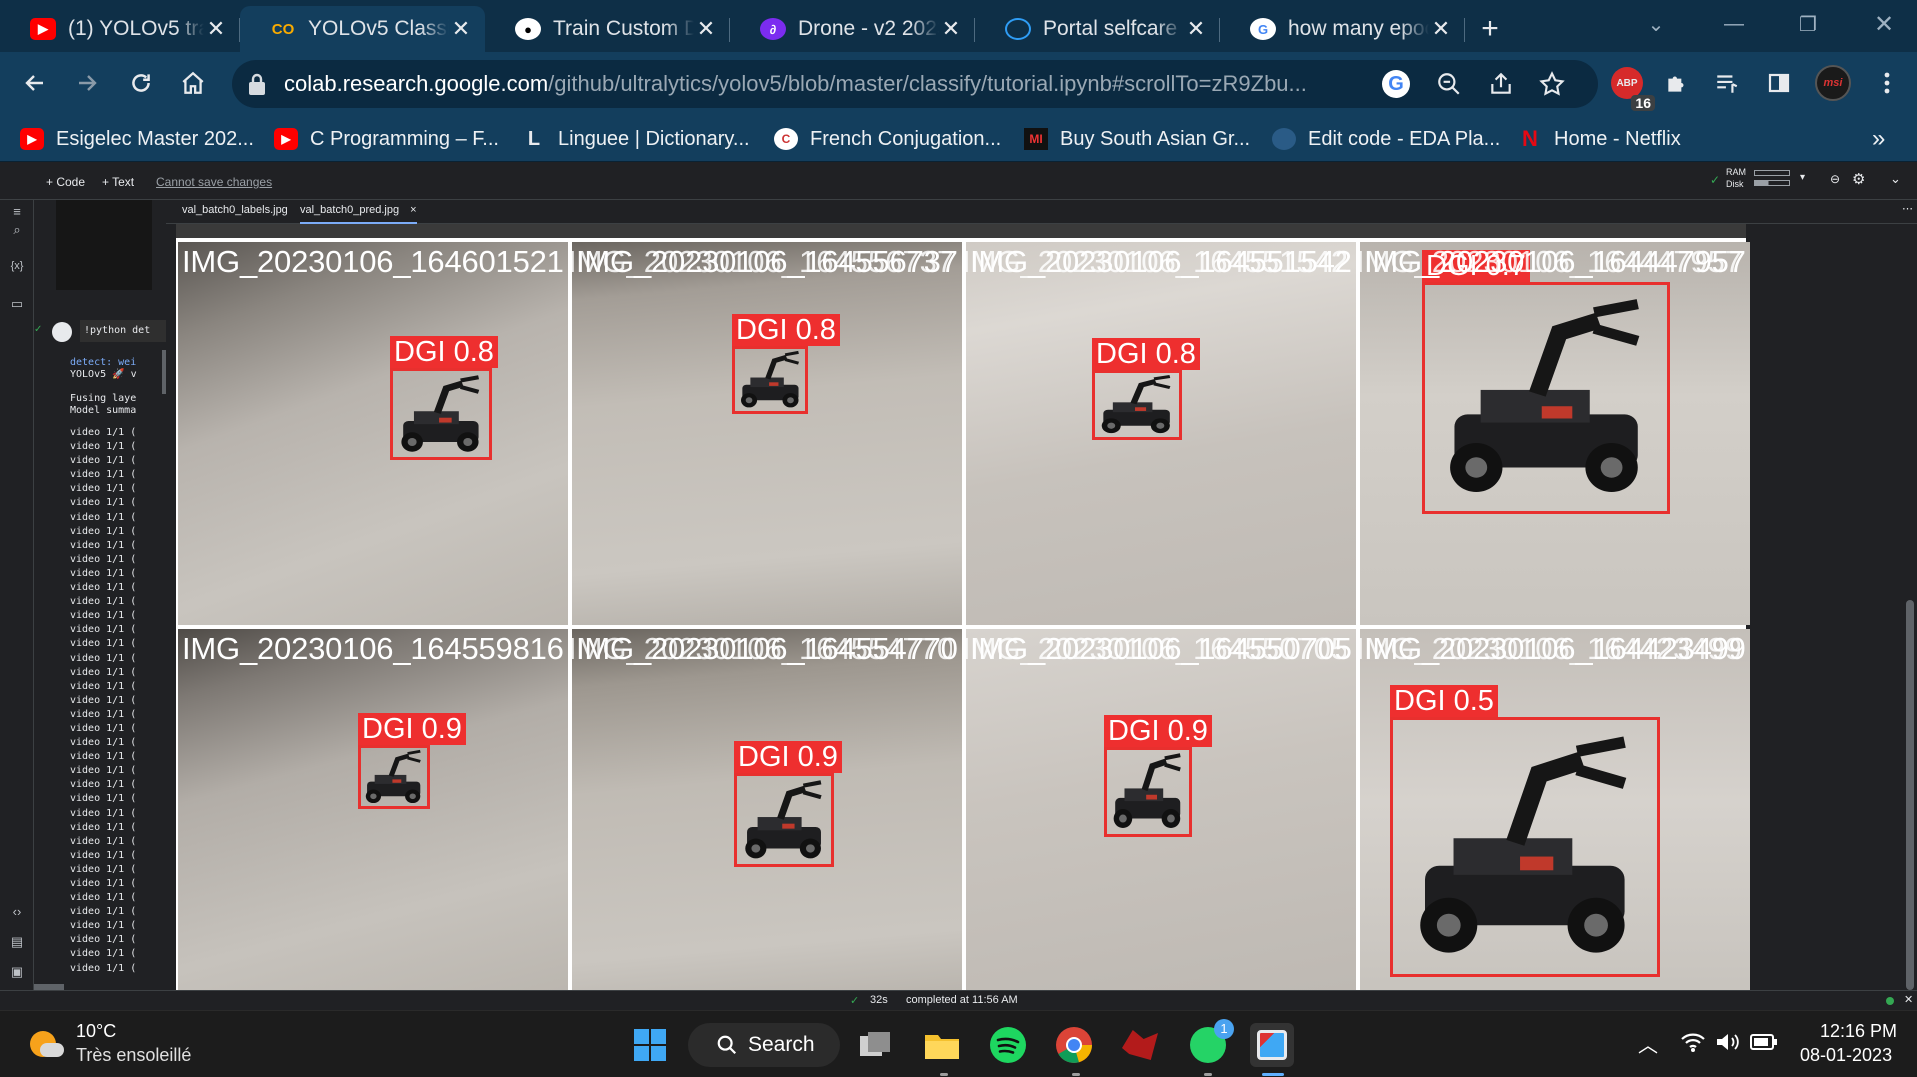 The height and width of the screenshot is (1077, 1917). What do you see at coordinates (1772, 183) in the screenshot?
I see `disk-meter` at bounding box center [1772, 183].